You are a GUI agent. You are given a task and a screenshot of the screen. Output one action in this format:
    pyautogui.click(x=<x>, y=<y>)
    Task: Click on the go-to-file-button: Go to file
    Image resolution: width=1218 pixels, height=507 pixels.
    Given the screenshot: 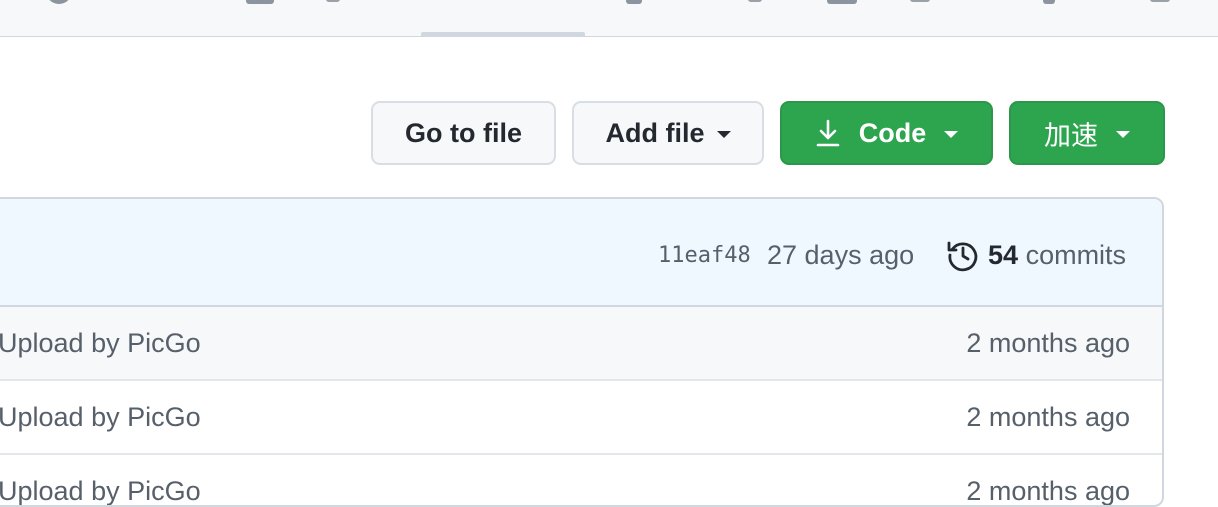 What is the action you would take?
    pyautogui.click(x=463, y=133)
    